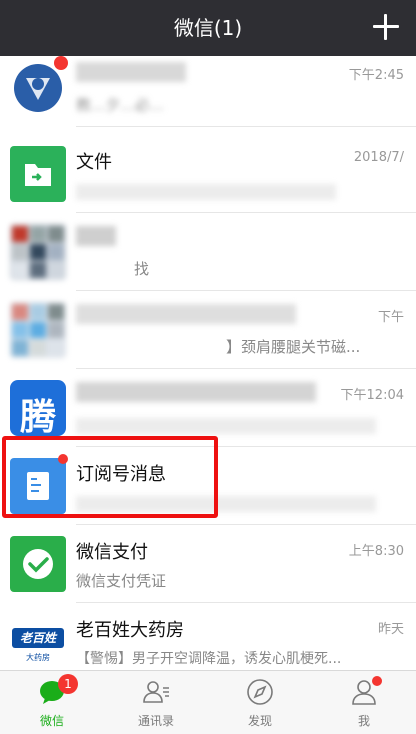 The height and width of the screenshot is (734, 416). I want to click on pharmacy-logo-text: 老百姓, so click(38, 638).